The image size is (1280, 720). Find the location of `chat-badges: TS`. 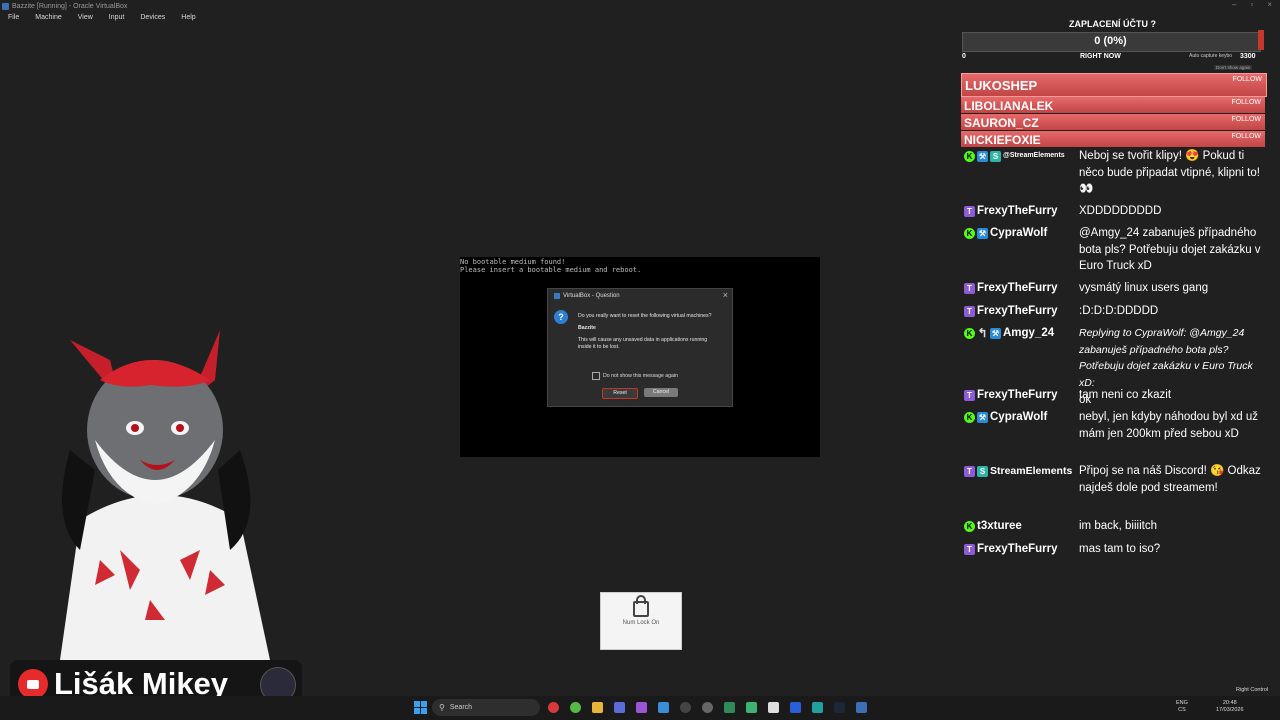

chat-badges: TS is located at coordinates (977, 471).